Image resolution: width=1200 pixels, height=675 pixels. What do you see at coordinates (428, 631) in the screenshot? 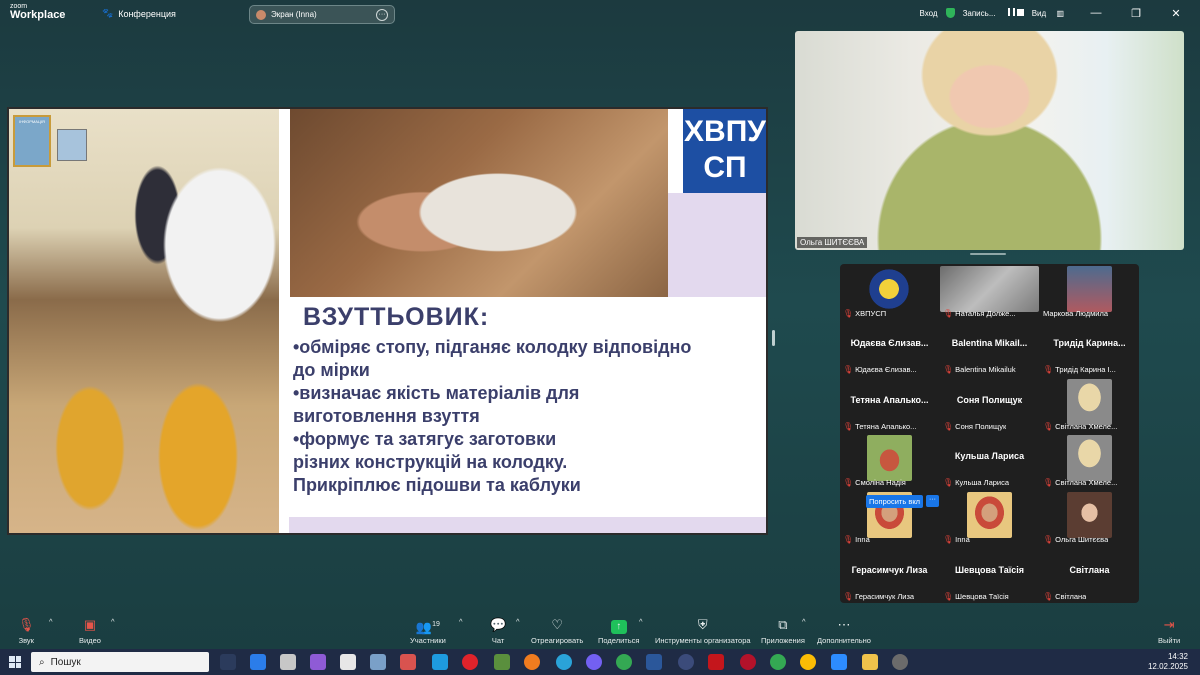
I see `participants-button: 👥19 Участники` at bounding box center [428, 631].